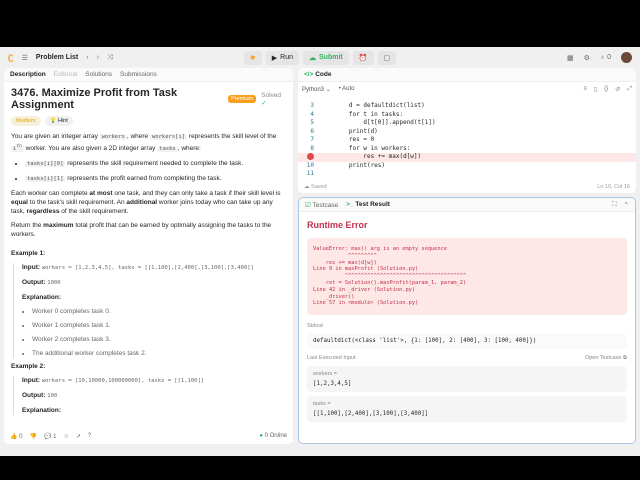  Describe the element at coordinates (467, 409) in the screenshot. I see `input-tasks: tasks = [[1,100],[2,400],[3,100],[3,400]]` at that location.